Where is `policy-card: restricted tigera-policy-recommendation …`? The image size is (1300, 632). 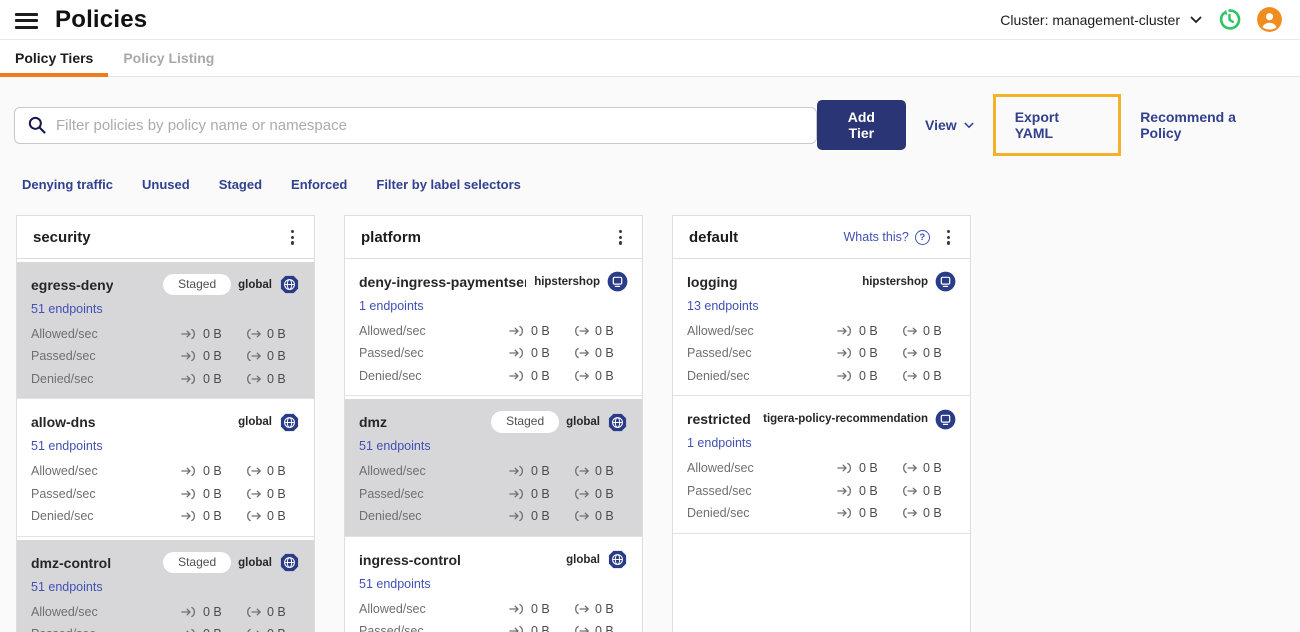 policy-card: restricted tigera-policy-recommendation … is located at coordinates (821, 465).